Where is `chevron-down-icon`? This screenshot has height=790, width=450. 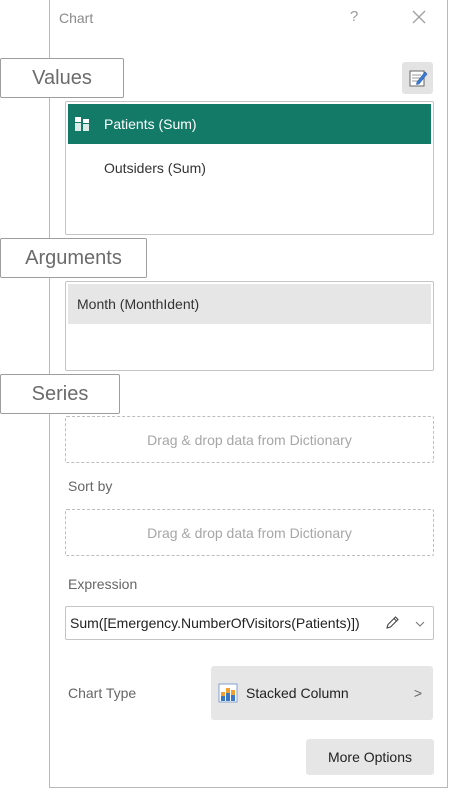
chevron-down-icon is located at coordinates (420, 623).